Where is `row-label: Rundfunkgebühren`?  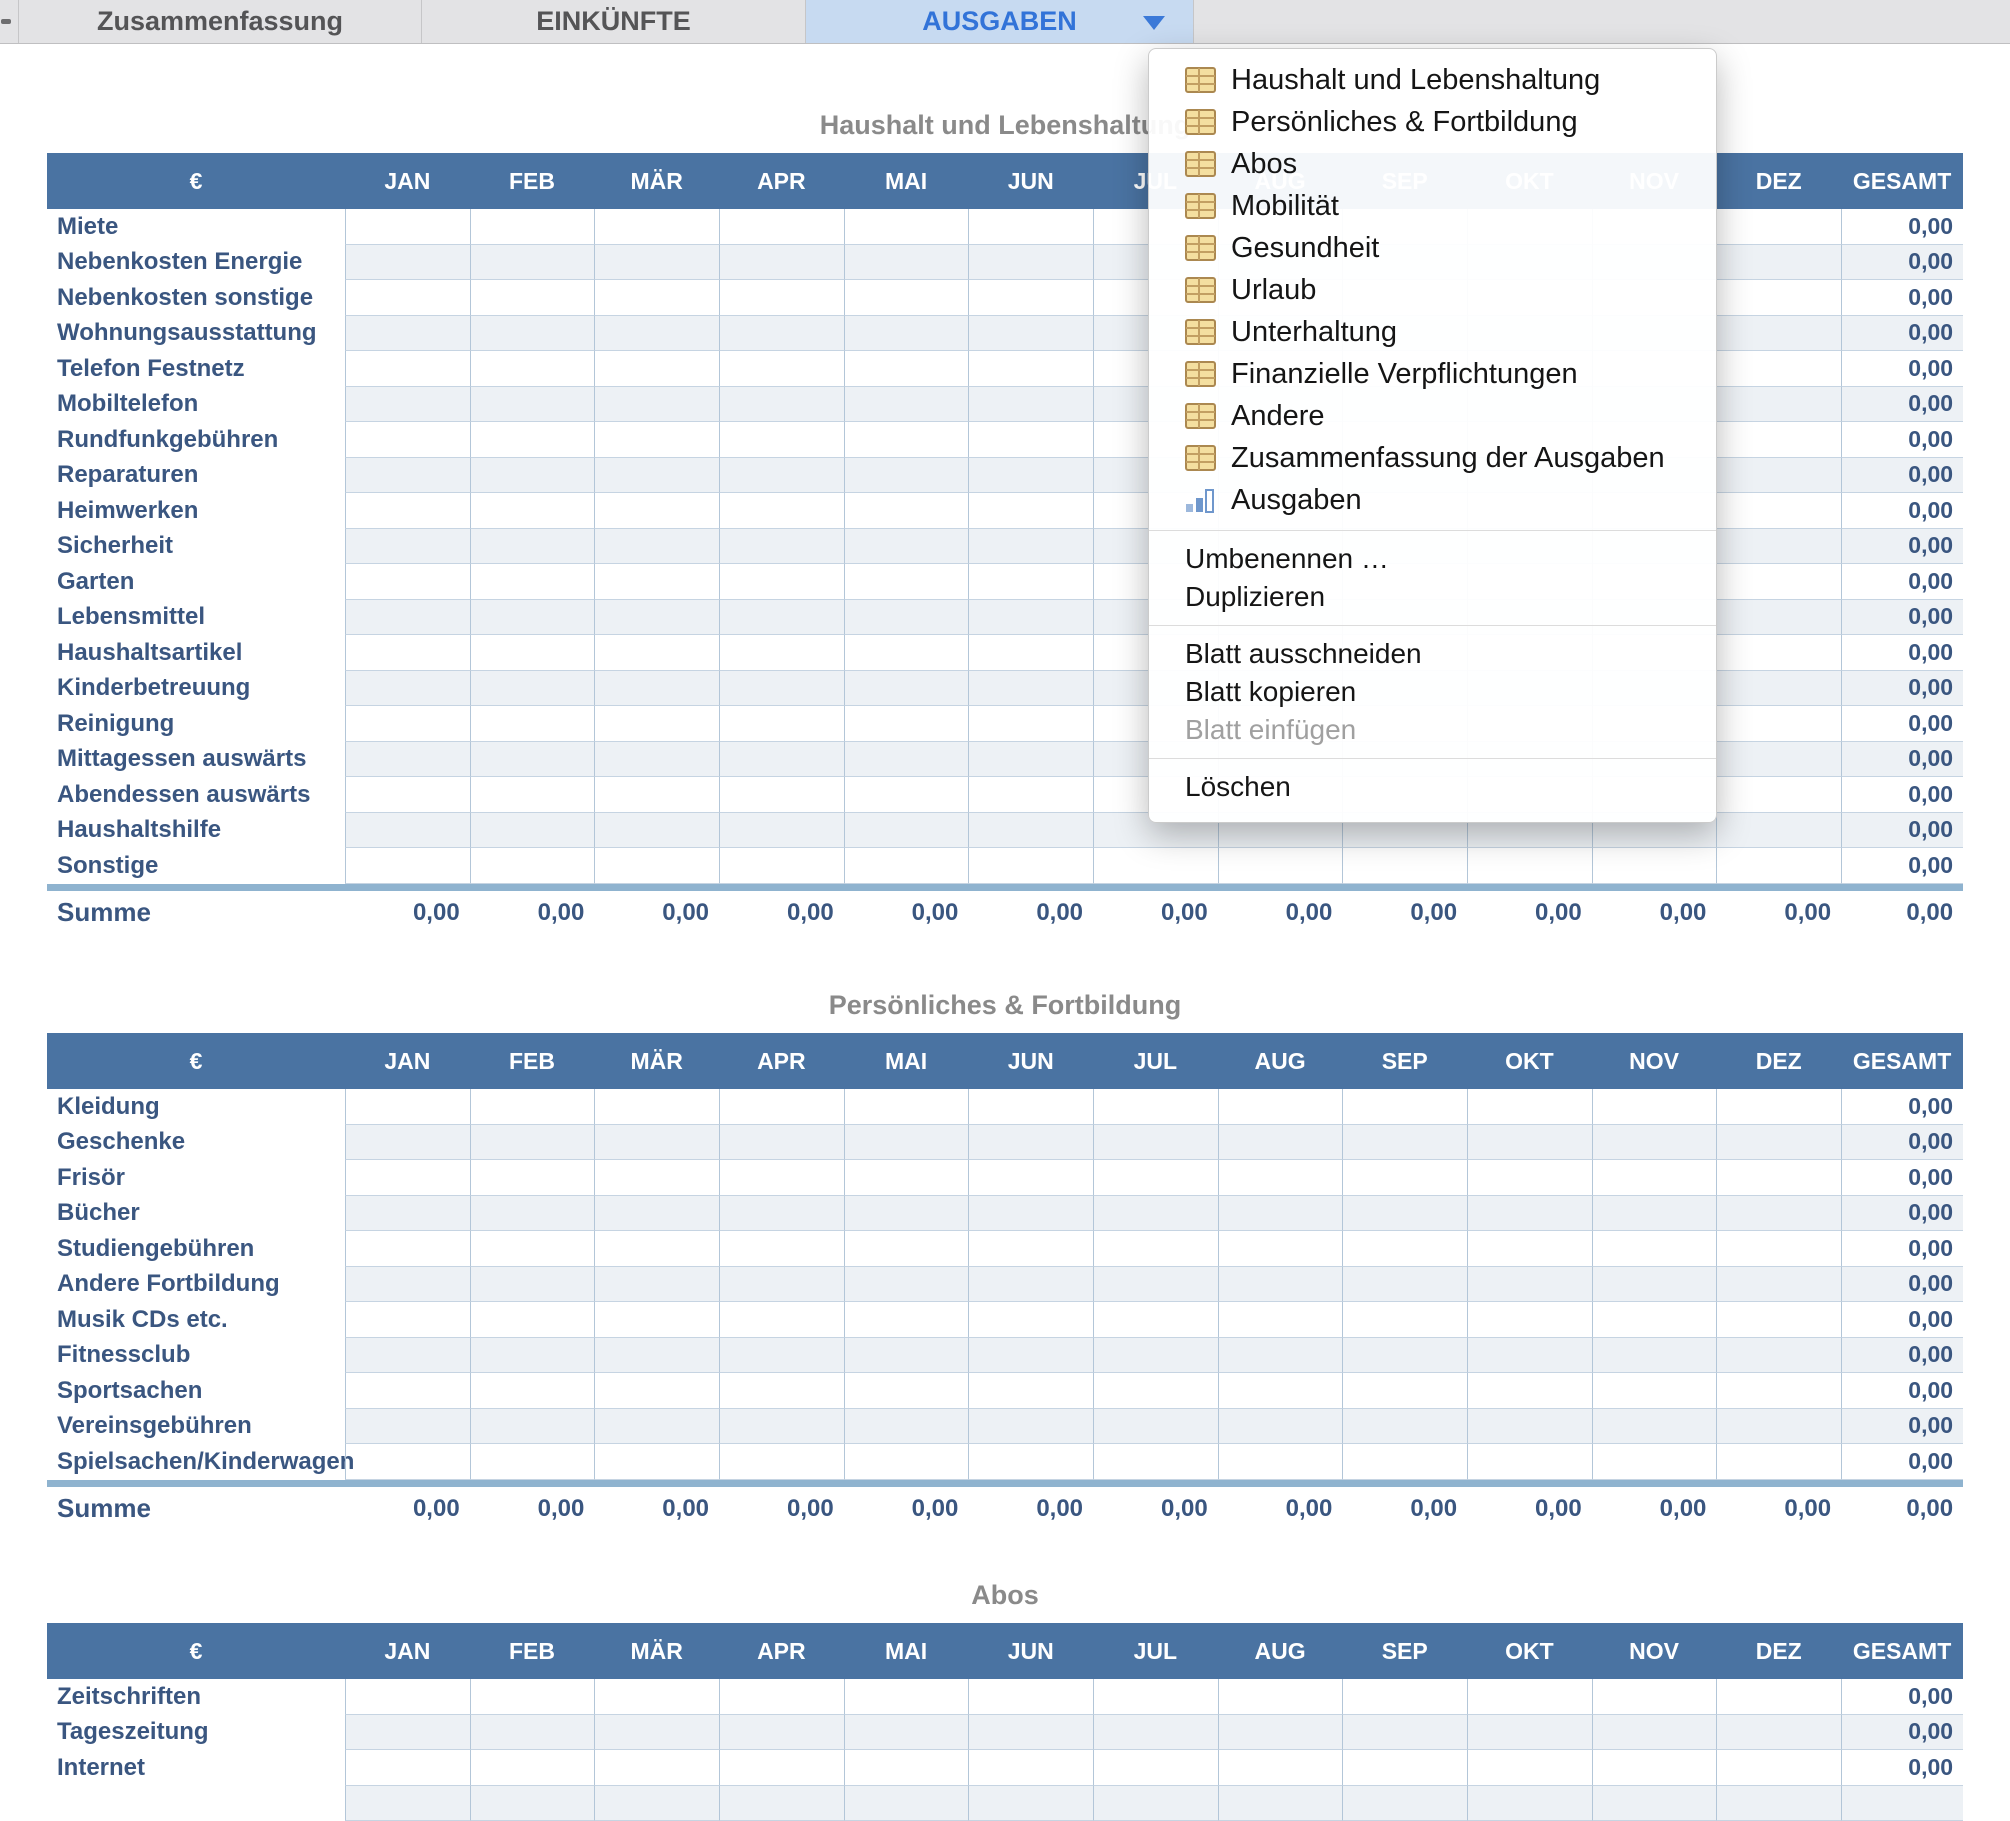 row-label: Rundfunkgebühren is located at coordinates (196, 440).